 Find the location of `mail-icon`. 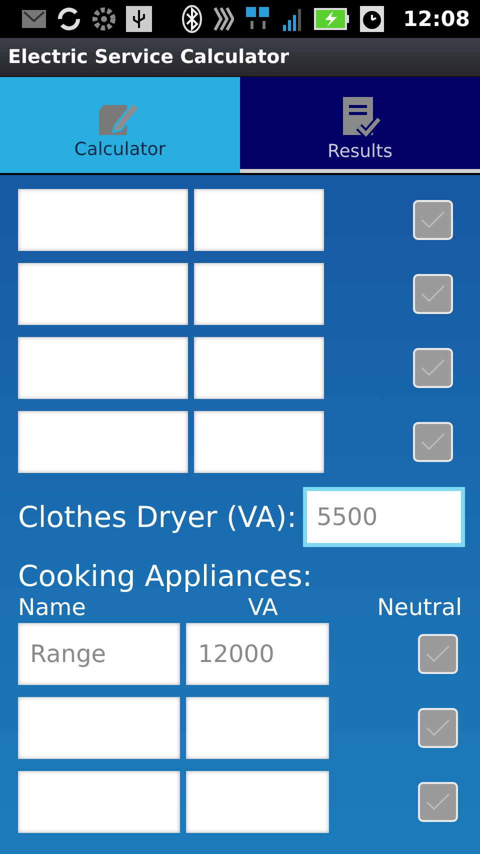

mail-icon is located at coordinates (34, 19).